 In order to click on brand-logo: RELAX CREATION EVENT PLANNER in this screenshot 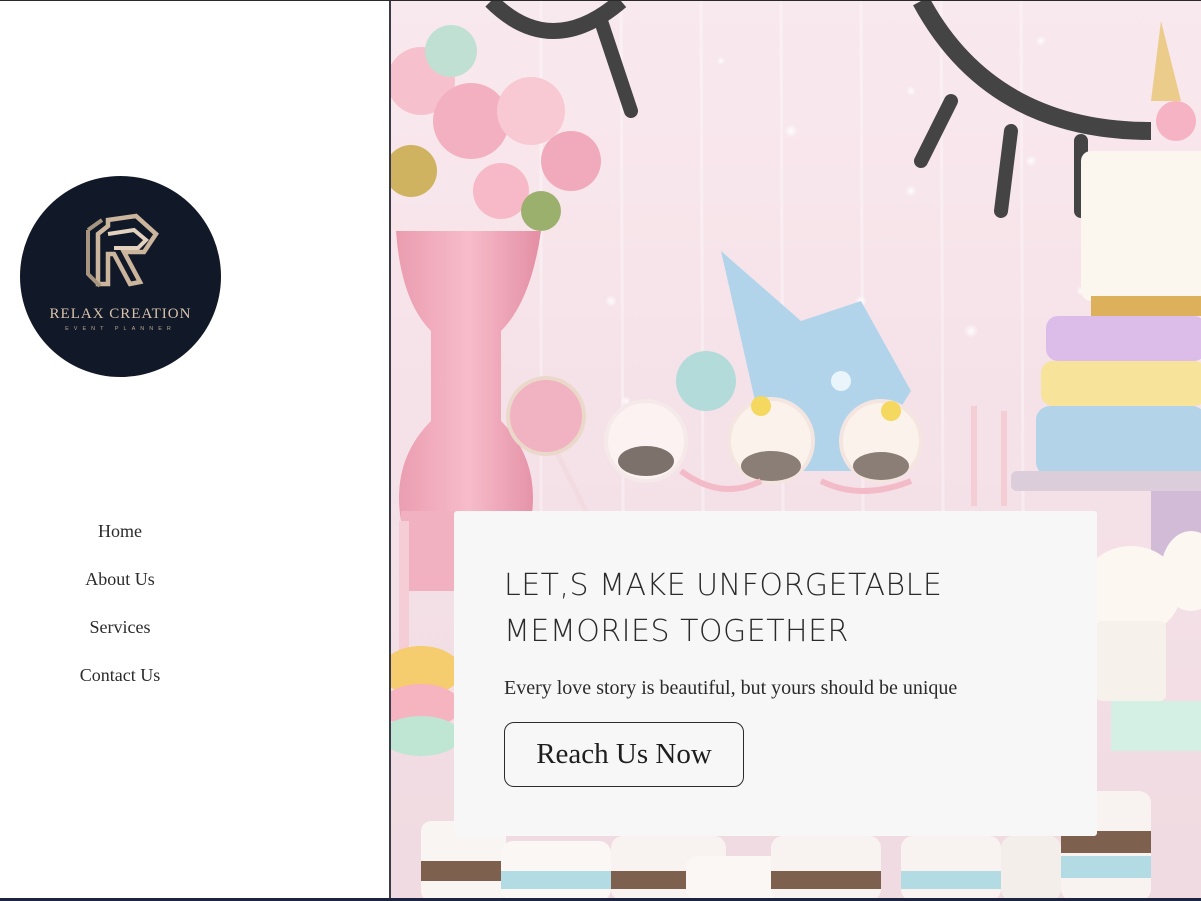, I will do `click(120, 276)`.